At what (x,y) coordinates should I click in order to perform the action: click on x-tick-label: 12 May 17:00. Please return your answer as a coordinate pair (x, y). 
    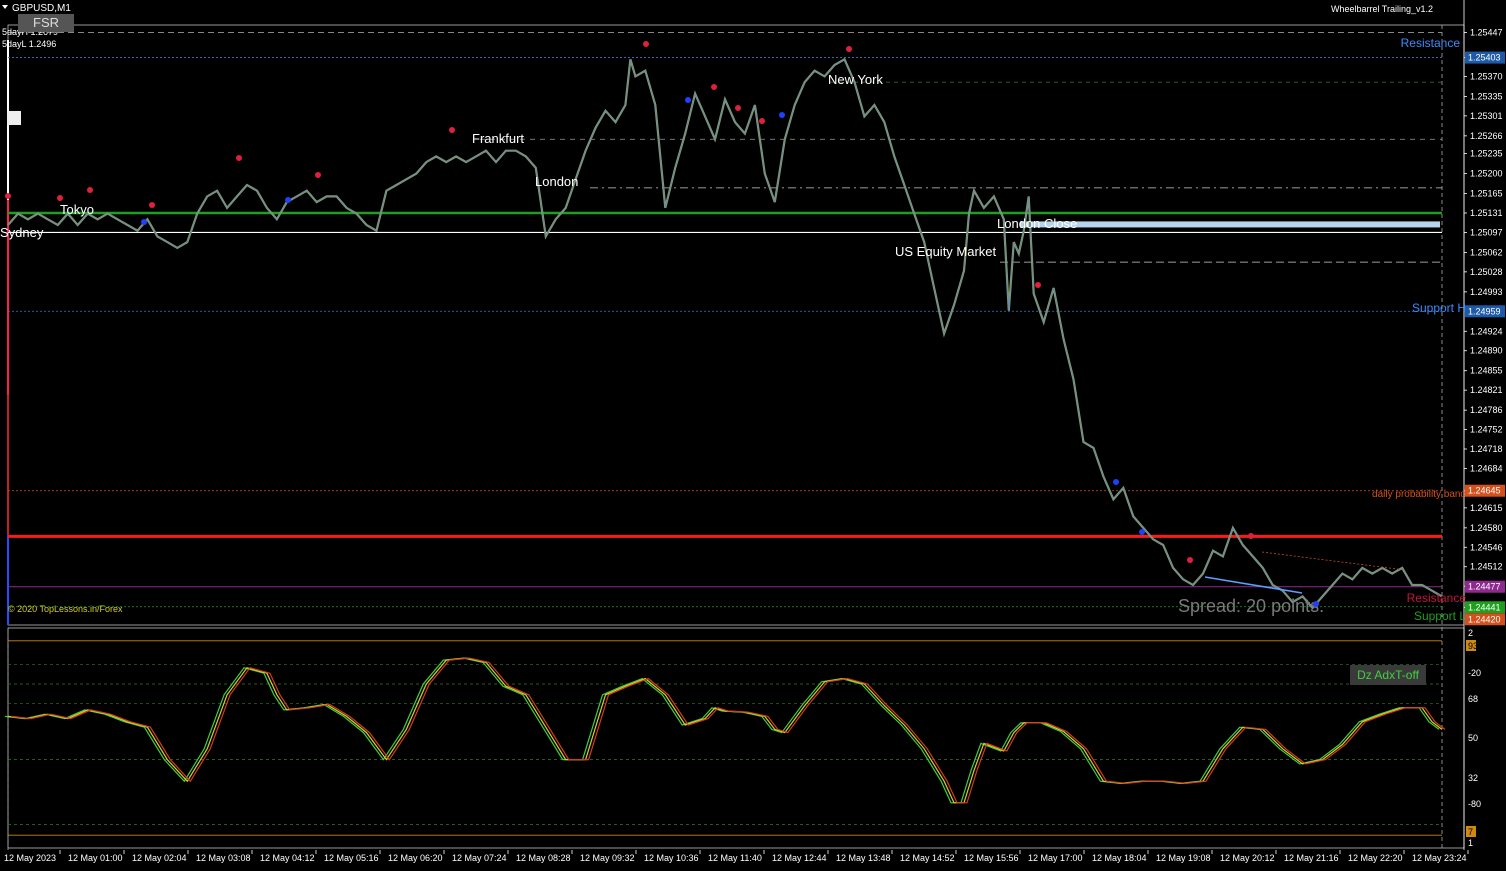
    Looking at the image, I should click on (1055, 858).